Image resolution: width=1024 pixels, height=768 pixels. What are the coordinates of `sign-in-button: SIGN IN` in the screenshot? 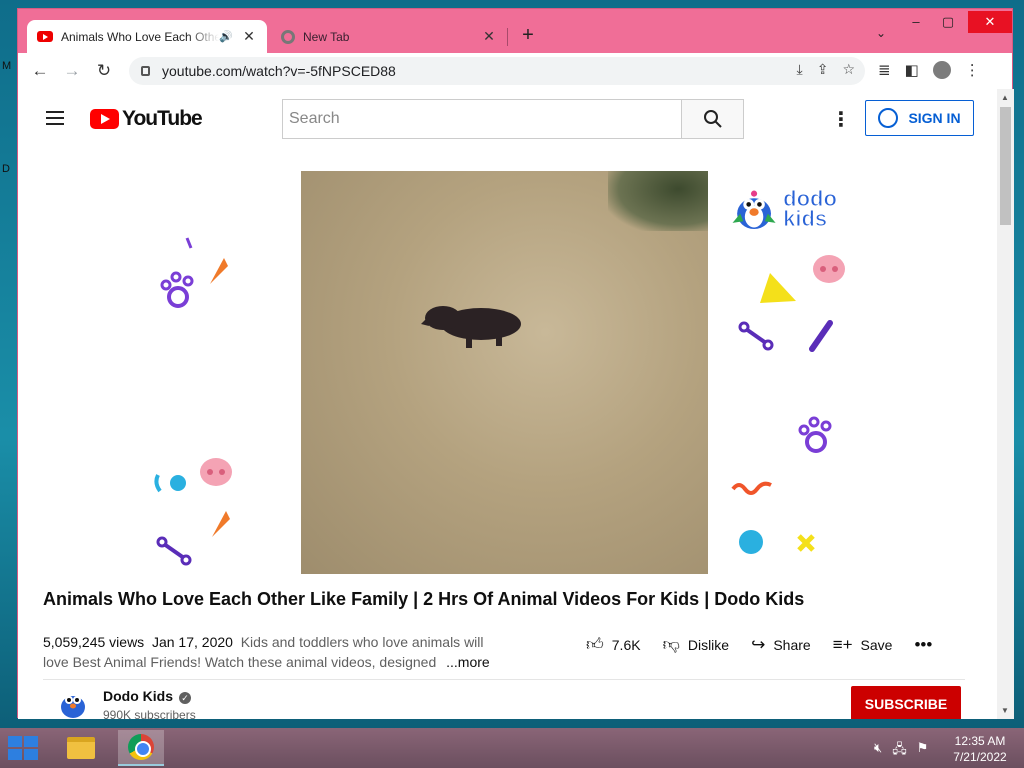 It's located at (919, 118).